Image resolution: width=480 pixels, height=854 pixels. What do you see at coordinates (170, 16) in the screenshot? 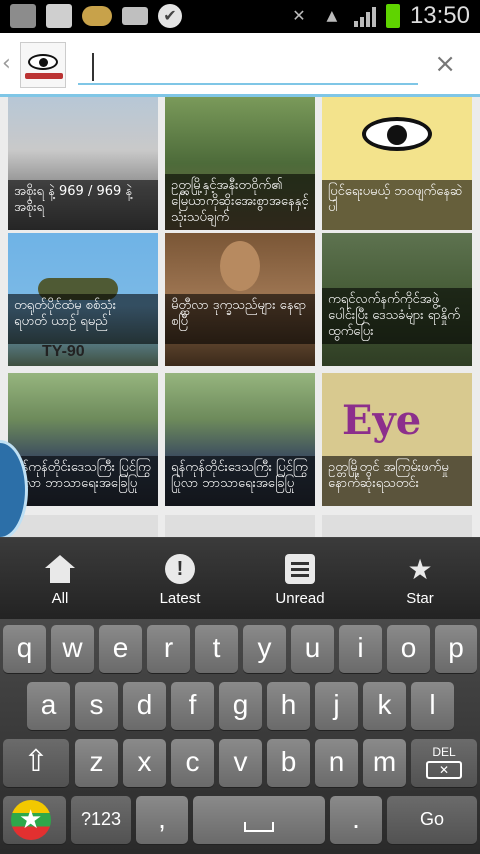
I see `check-icon: ✔` at bounding box center [170, 16].